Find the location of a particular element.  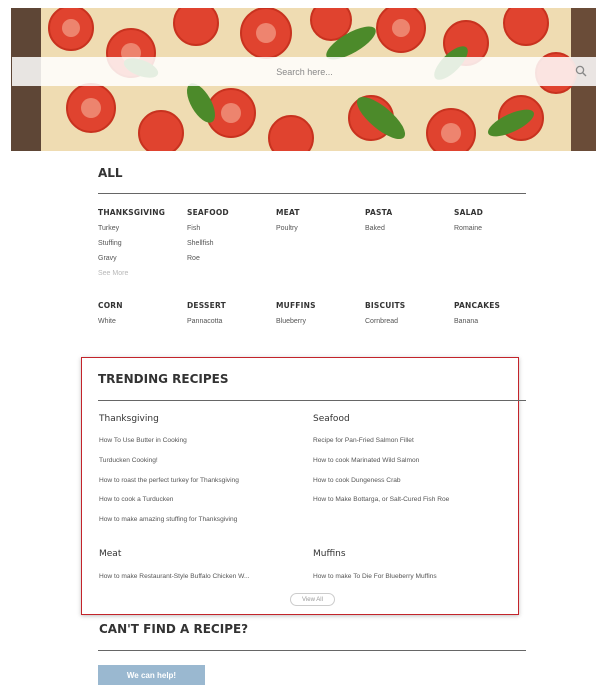

category-item: Roe is located at coordinates (193, 258).